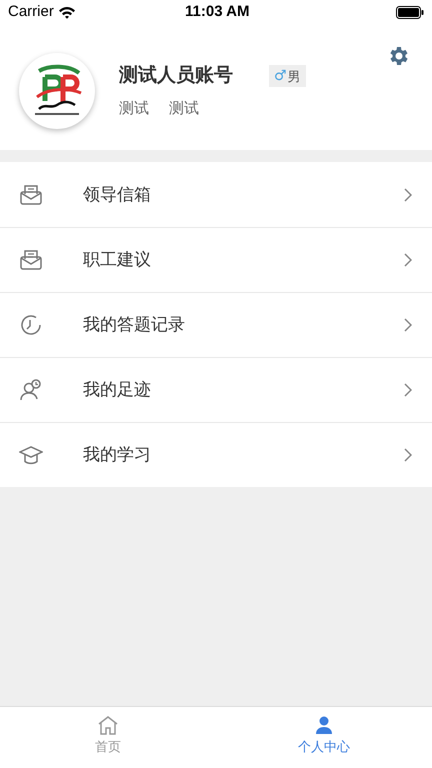 This screenshot has height=768, width=432. What do you see at coordinates (31, 325) in the screenshot?
I see `clock-icon` at bounding box center [31, 325].